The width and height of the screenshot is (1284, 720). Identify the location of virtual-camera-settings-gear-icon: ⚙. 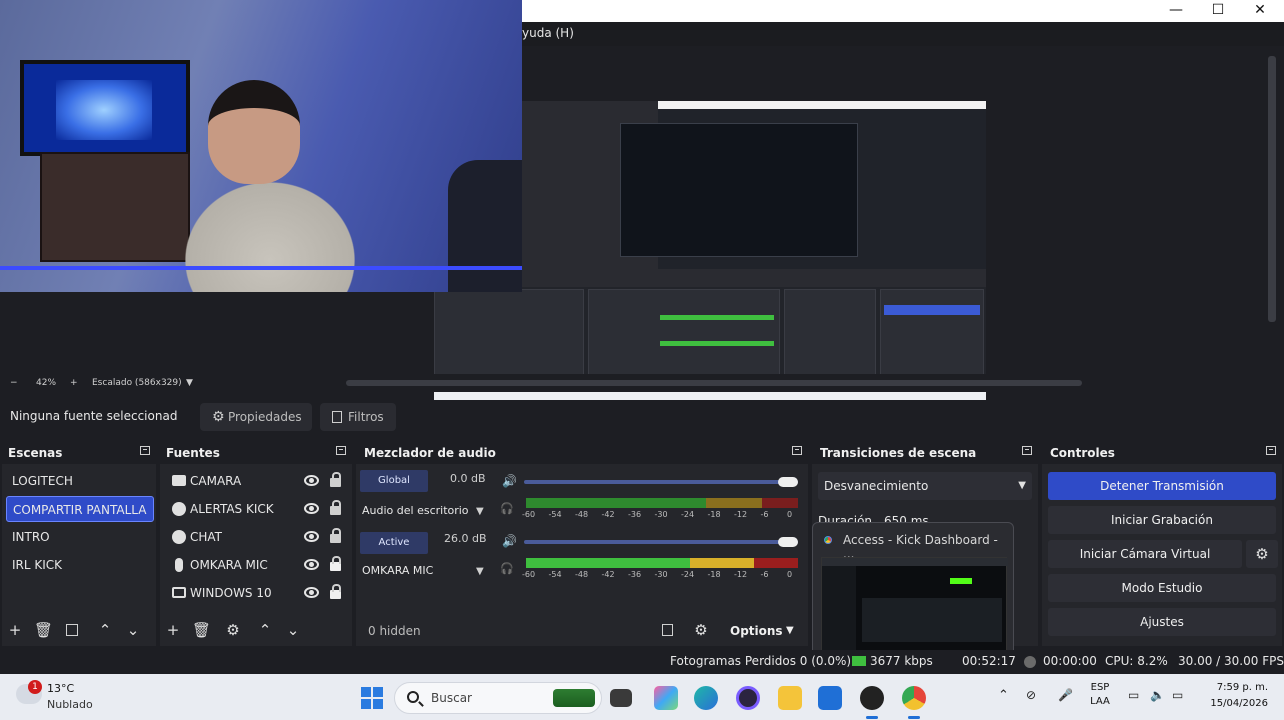
(1262, 554).